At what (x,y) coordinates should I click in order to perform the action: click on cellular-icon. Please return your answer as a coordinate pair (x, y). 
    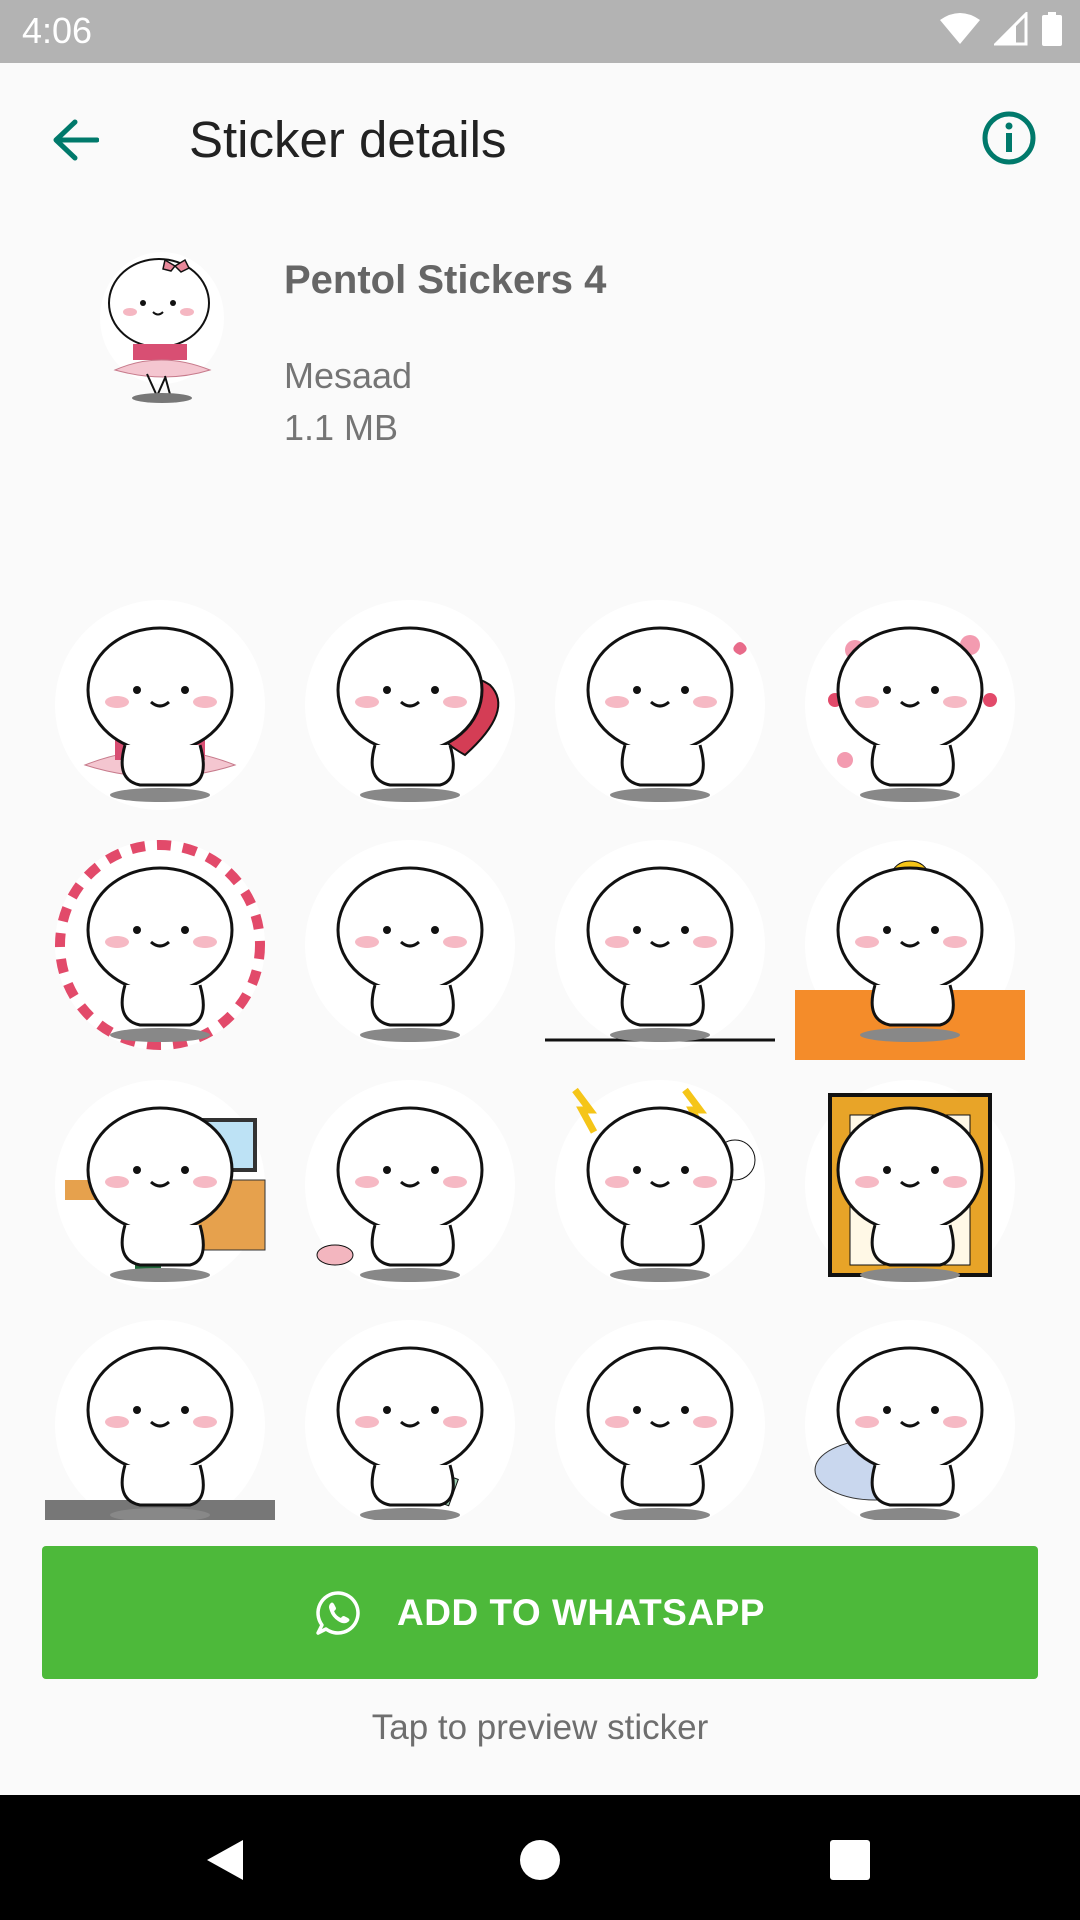
    Looking at the image, I should click on (1011, 29).